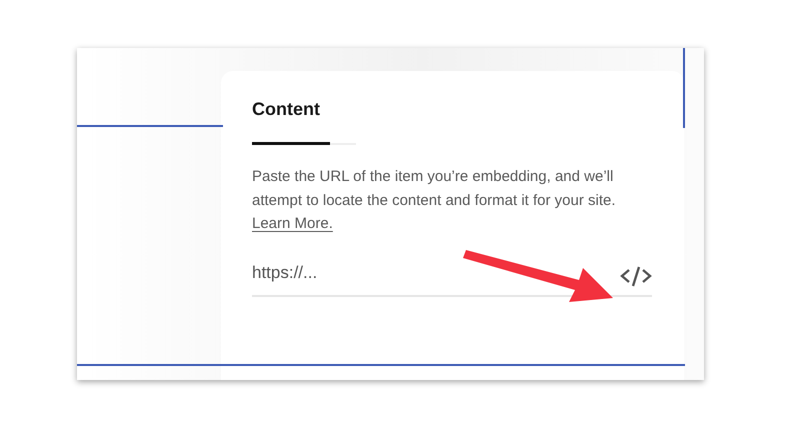 The width and height of the screenshot is (800, 429). I want to click on content-tab: Content, so click(291, 122).